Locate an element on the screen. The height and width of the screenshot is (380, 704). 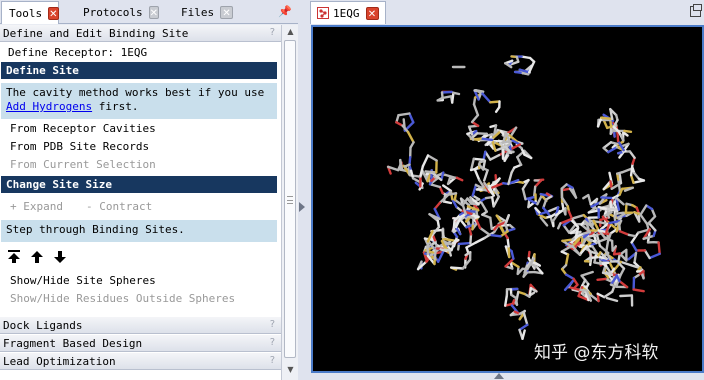
scroll-thumb is located at coordinates (290, 199).